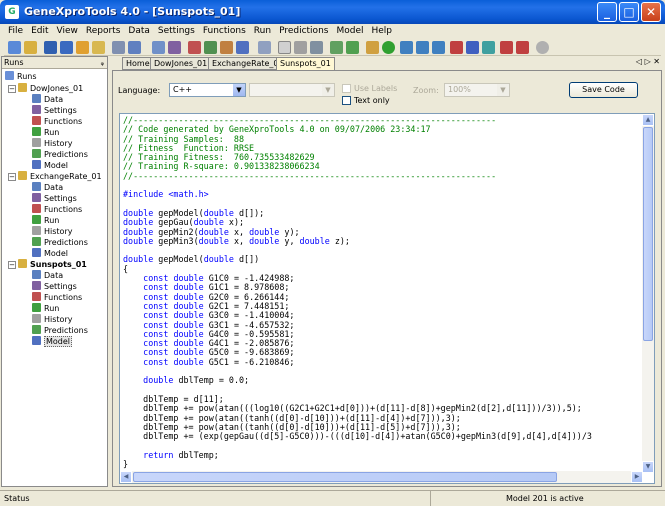  What do you see at coordinates (406, 47) in the screenshot?
I see `grid-icon` at bounding box center [406, 47].